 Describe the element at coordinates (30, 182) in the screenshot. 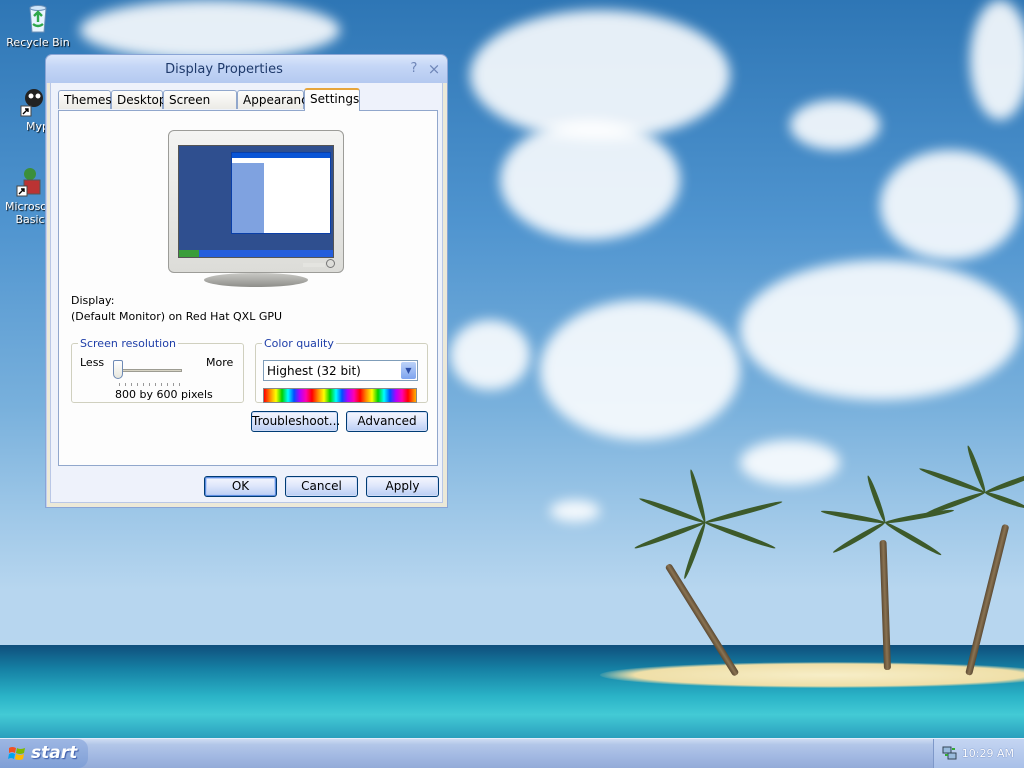

I see `microsoft-basic-icon` at that location.